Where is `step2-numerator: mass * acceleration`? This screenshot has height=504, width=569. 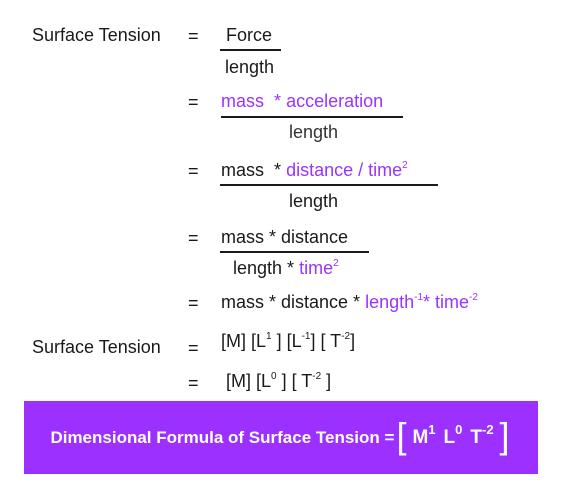 step2-numerator: mass * acceleration is located at coordinates (302, 101).